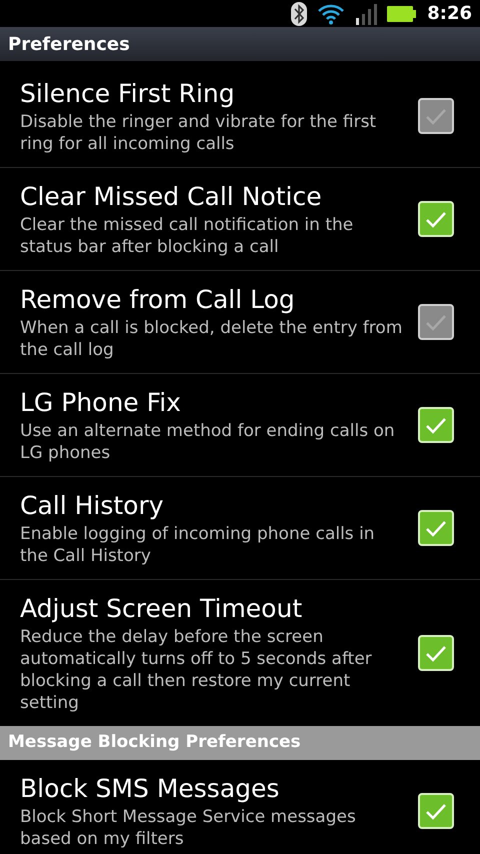 The width and height of the screenshot is (480, 854). Describe the element at coordinates (402, 13) in the screenshot. I see `battery-icon` at that location.